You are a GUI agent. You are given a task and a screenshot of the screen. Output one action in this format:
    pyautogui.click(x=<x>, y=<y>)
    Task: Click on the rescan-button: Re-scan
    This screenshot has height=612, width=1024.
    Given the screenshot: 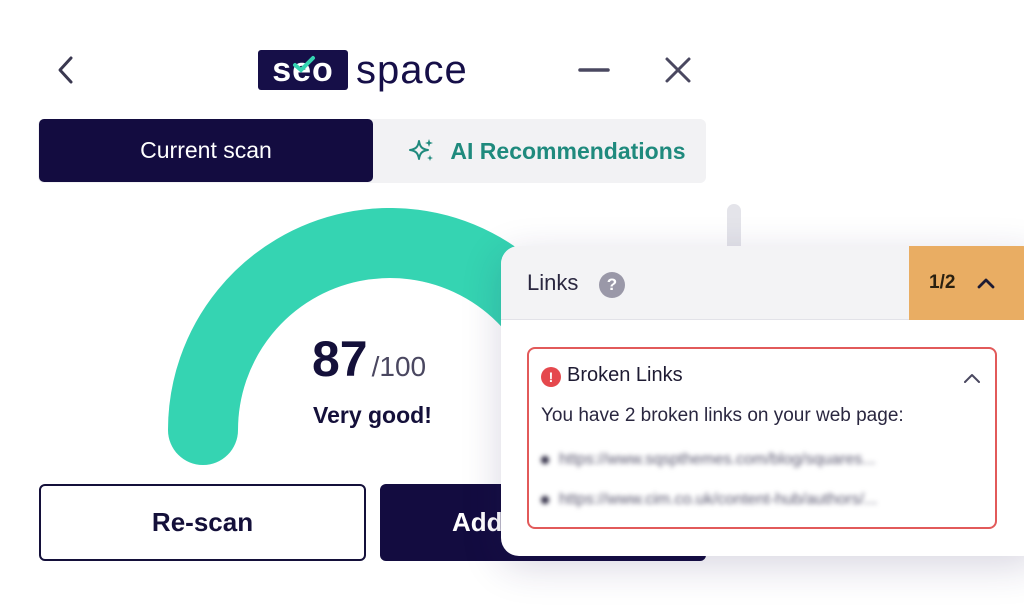 What is the action you would take?
    pyautogui.click(x=202, y=522)
    